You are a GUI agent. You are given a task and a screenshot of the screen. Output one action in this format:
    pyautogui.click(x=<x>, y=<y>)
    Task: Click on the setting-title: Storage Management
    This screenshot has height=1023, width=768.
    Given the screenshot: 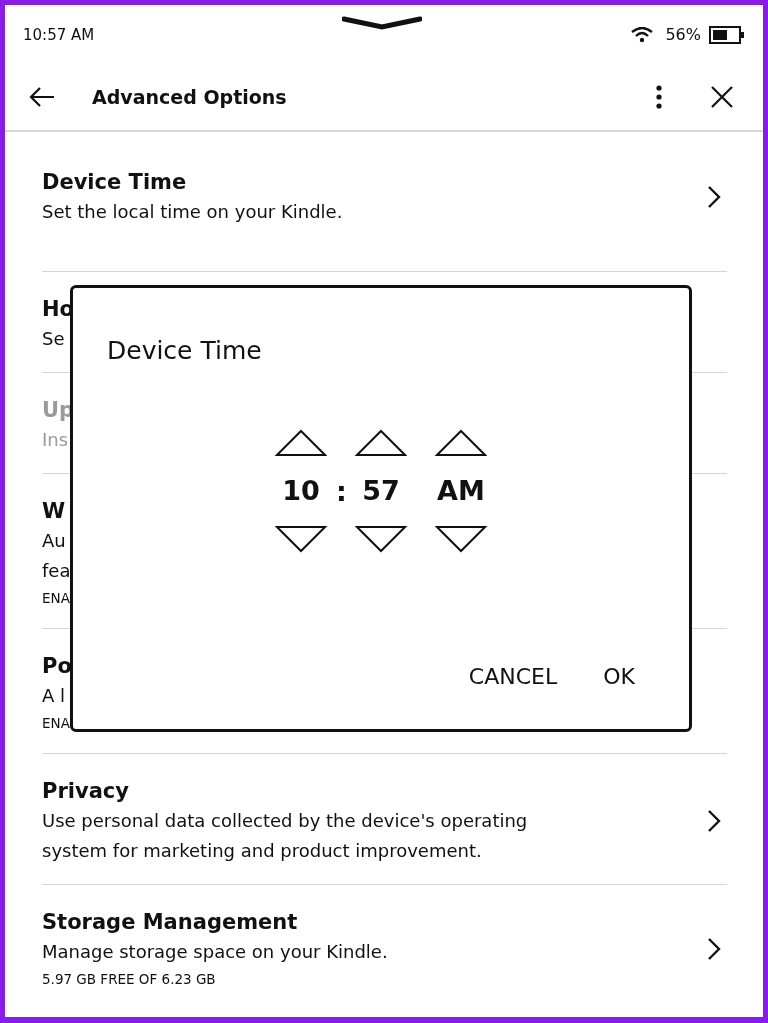 What is the action you would take?
    pyautogui.click(x=170, y=922)
    